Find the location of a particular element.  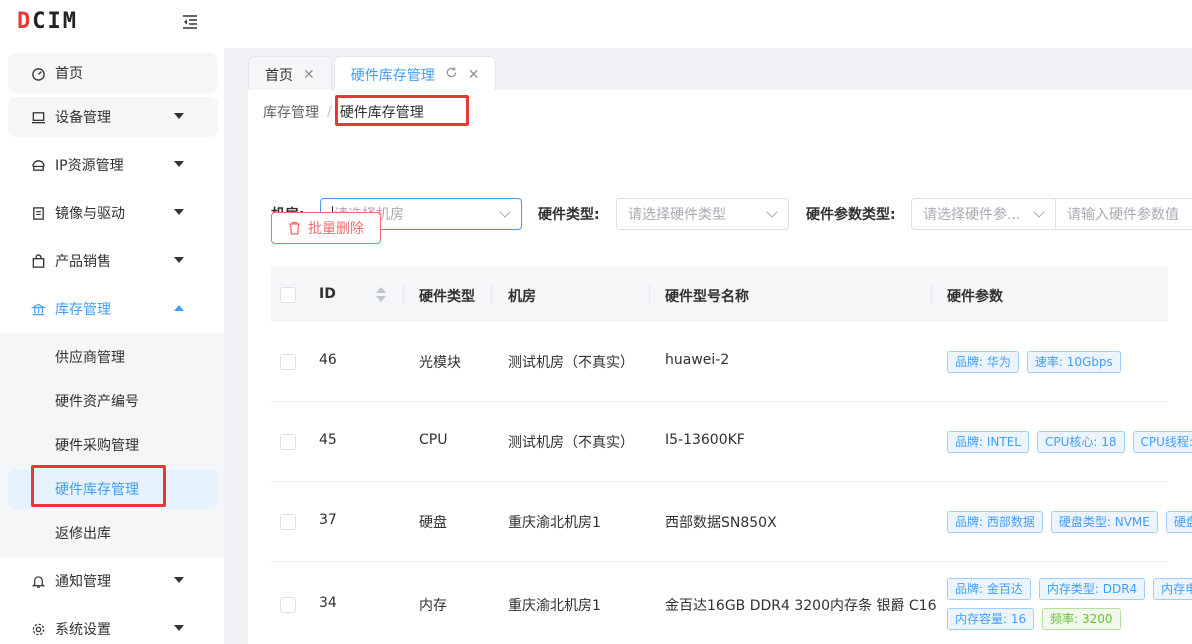

select-all-checkbox is located at coordinates (288, 295).